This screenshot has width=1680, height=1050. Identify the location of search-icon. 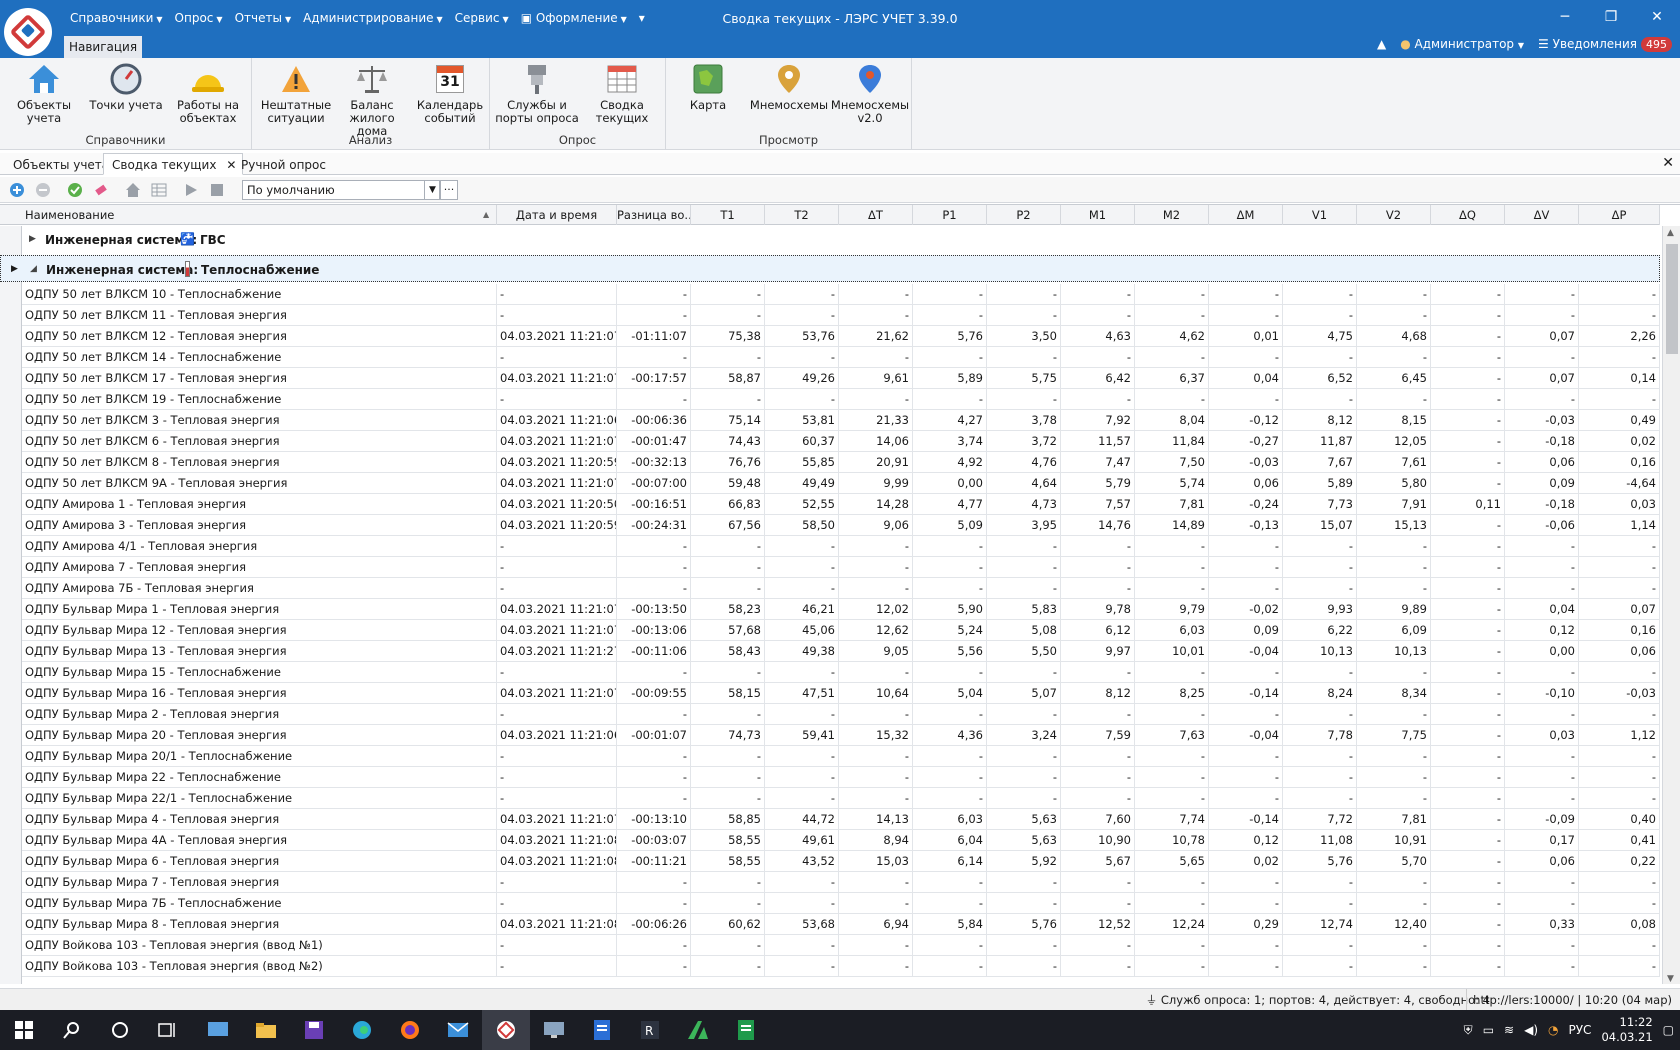
(72, 1030).